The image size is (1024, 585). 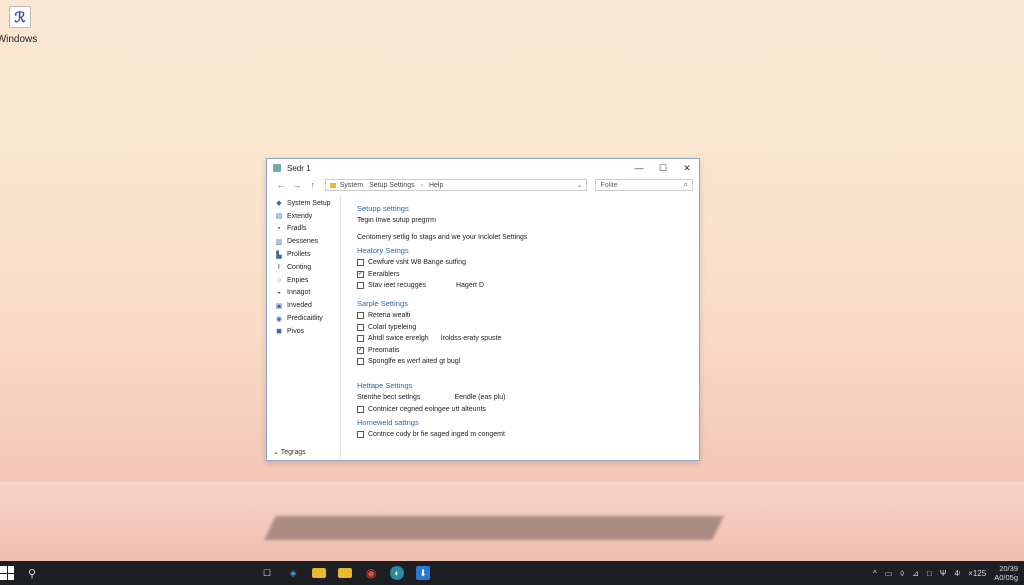 What do you see at coordinates (297, 185) in the screenshot?
I see `forward-arrow-icon: →` at bounding box center [297, 185].